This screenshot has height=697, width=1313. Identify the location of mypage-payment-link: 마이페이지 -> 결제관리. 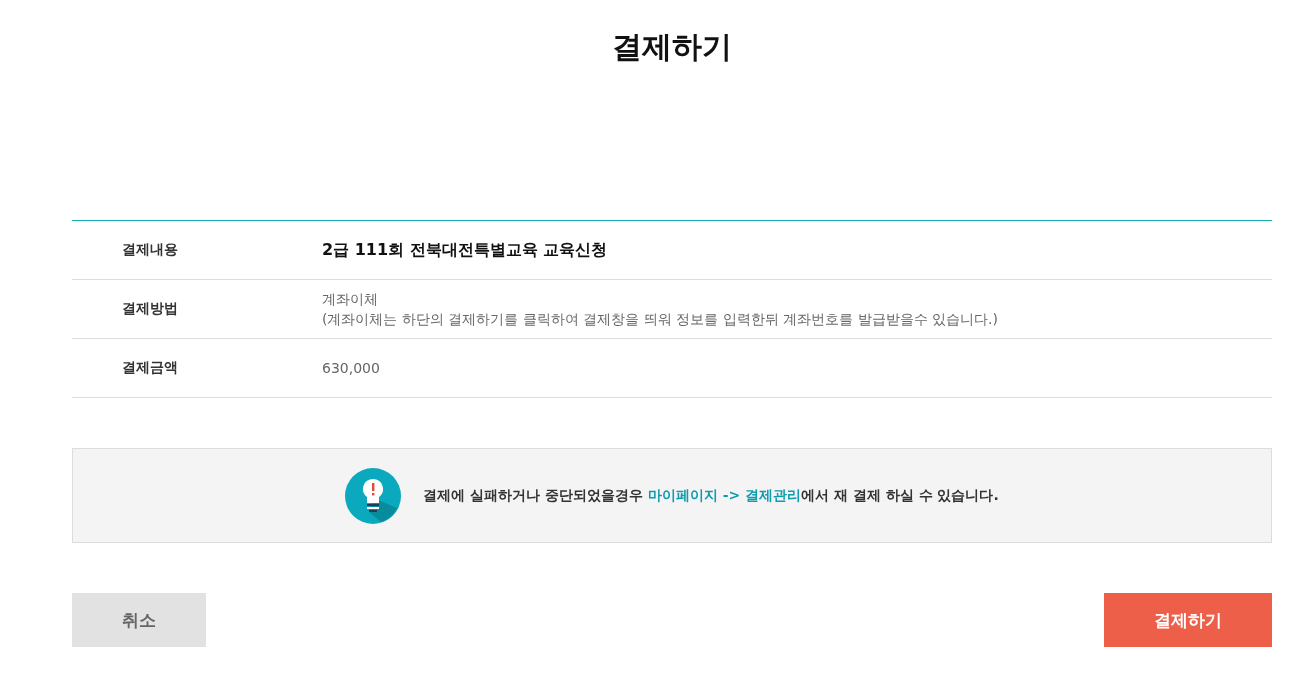
(724, 494).